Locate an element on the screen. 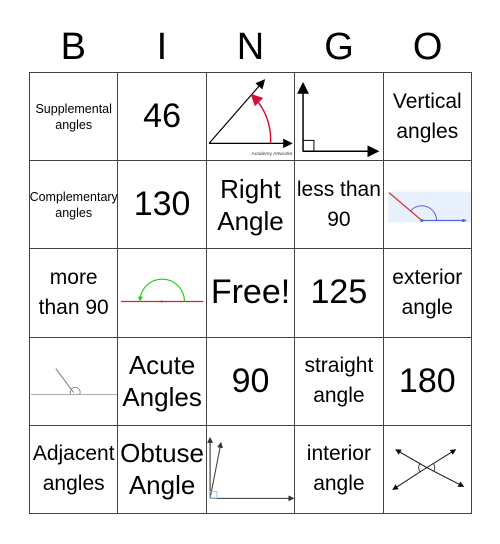 The image size is (500, 544). bingo-cell: Complementary angles is located at coordinates (74, 205).